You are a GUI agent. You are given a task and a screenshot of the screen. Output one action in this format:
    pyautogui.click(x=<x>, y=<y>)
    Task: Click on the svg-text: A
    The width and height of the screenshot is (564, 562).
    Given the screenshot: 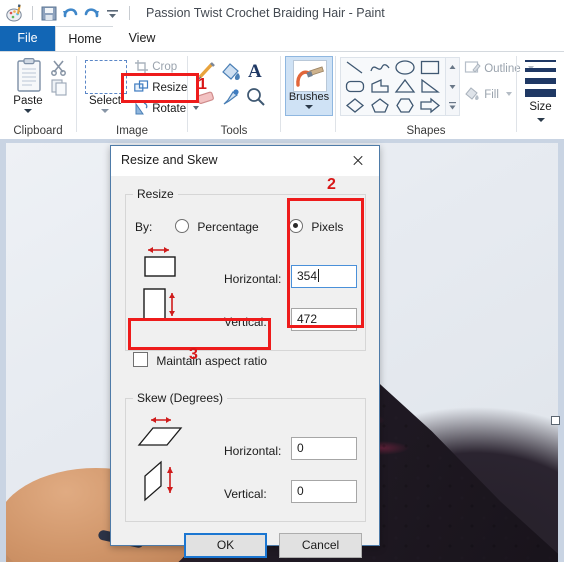 What is the action you would take?
    pyautogui.click(x=255, y=71)
    